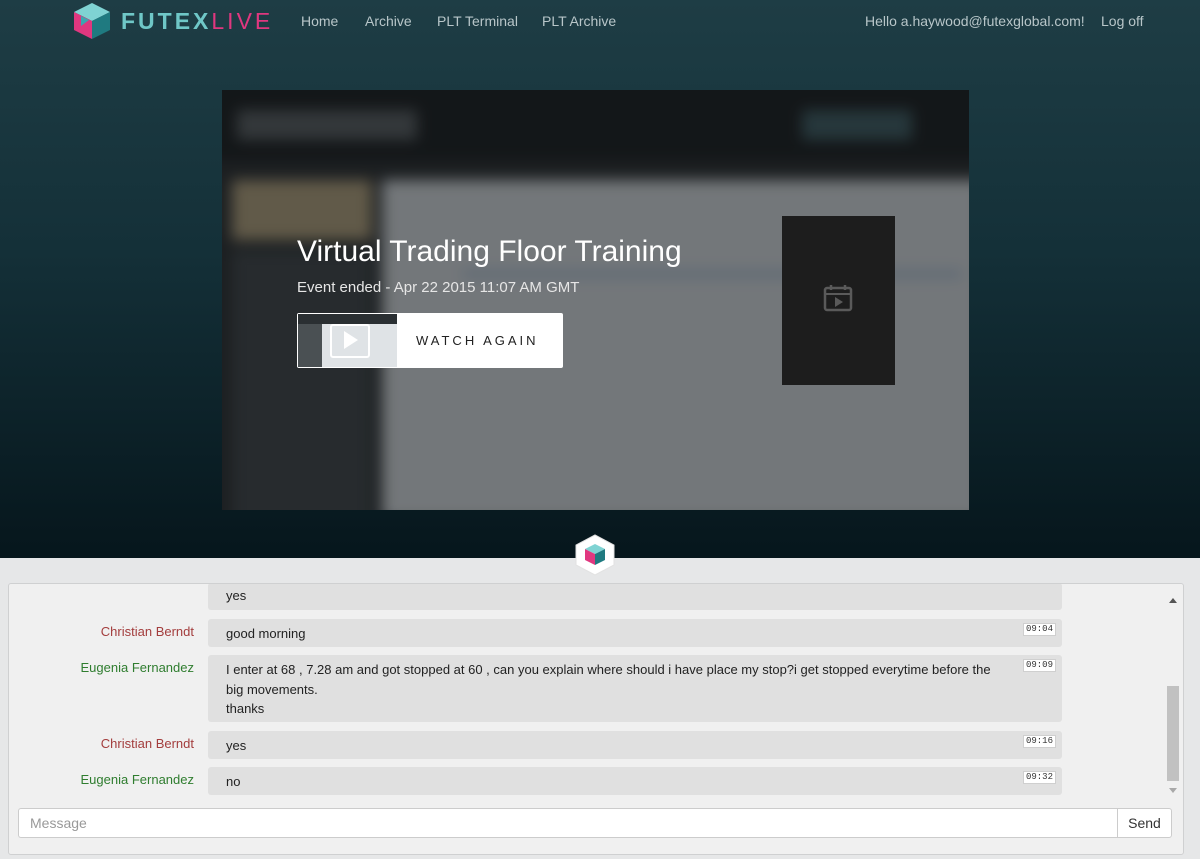  I want to click on brand-name-futex: FUTEX, so click(166, 20).